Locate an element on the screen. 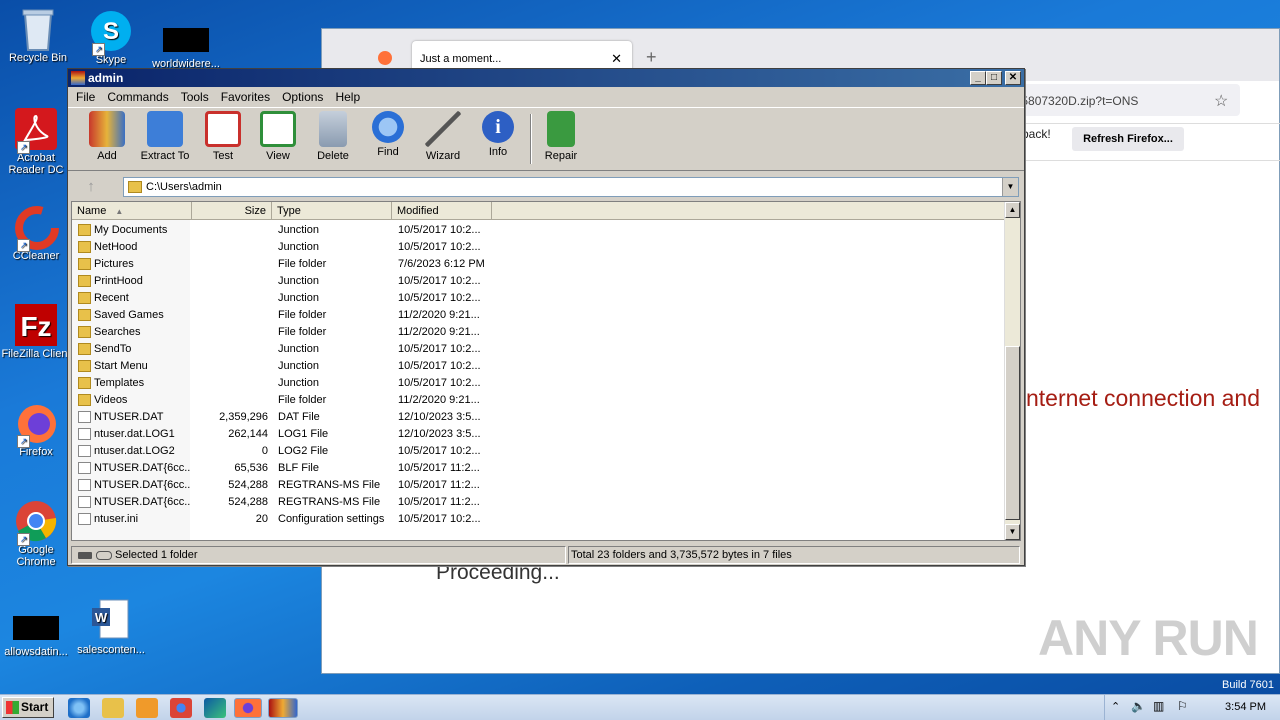  show-hidden-icons-icon: ⌃ is located at coordinates (1115, 706).